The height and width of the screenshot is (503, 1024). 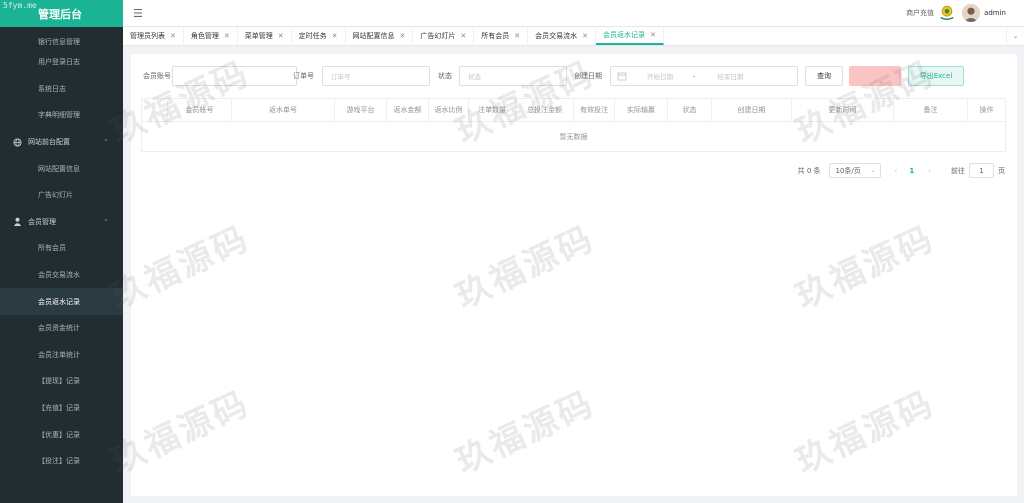 I want to click on date-range-picker: 开始日期 - 结束日期, so click(x=704, y=76).